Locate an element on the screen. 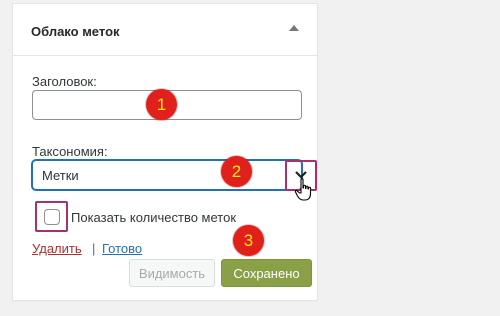 This screenshot has height=316, width=500. collapse-arrow-icon is located at coordinates (294, 28).